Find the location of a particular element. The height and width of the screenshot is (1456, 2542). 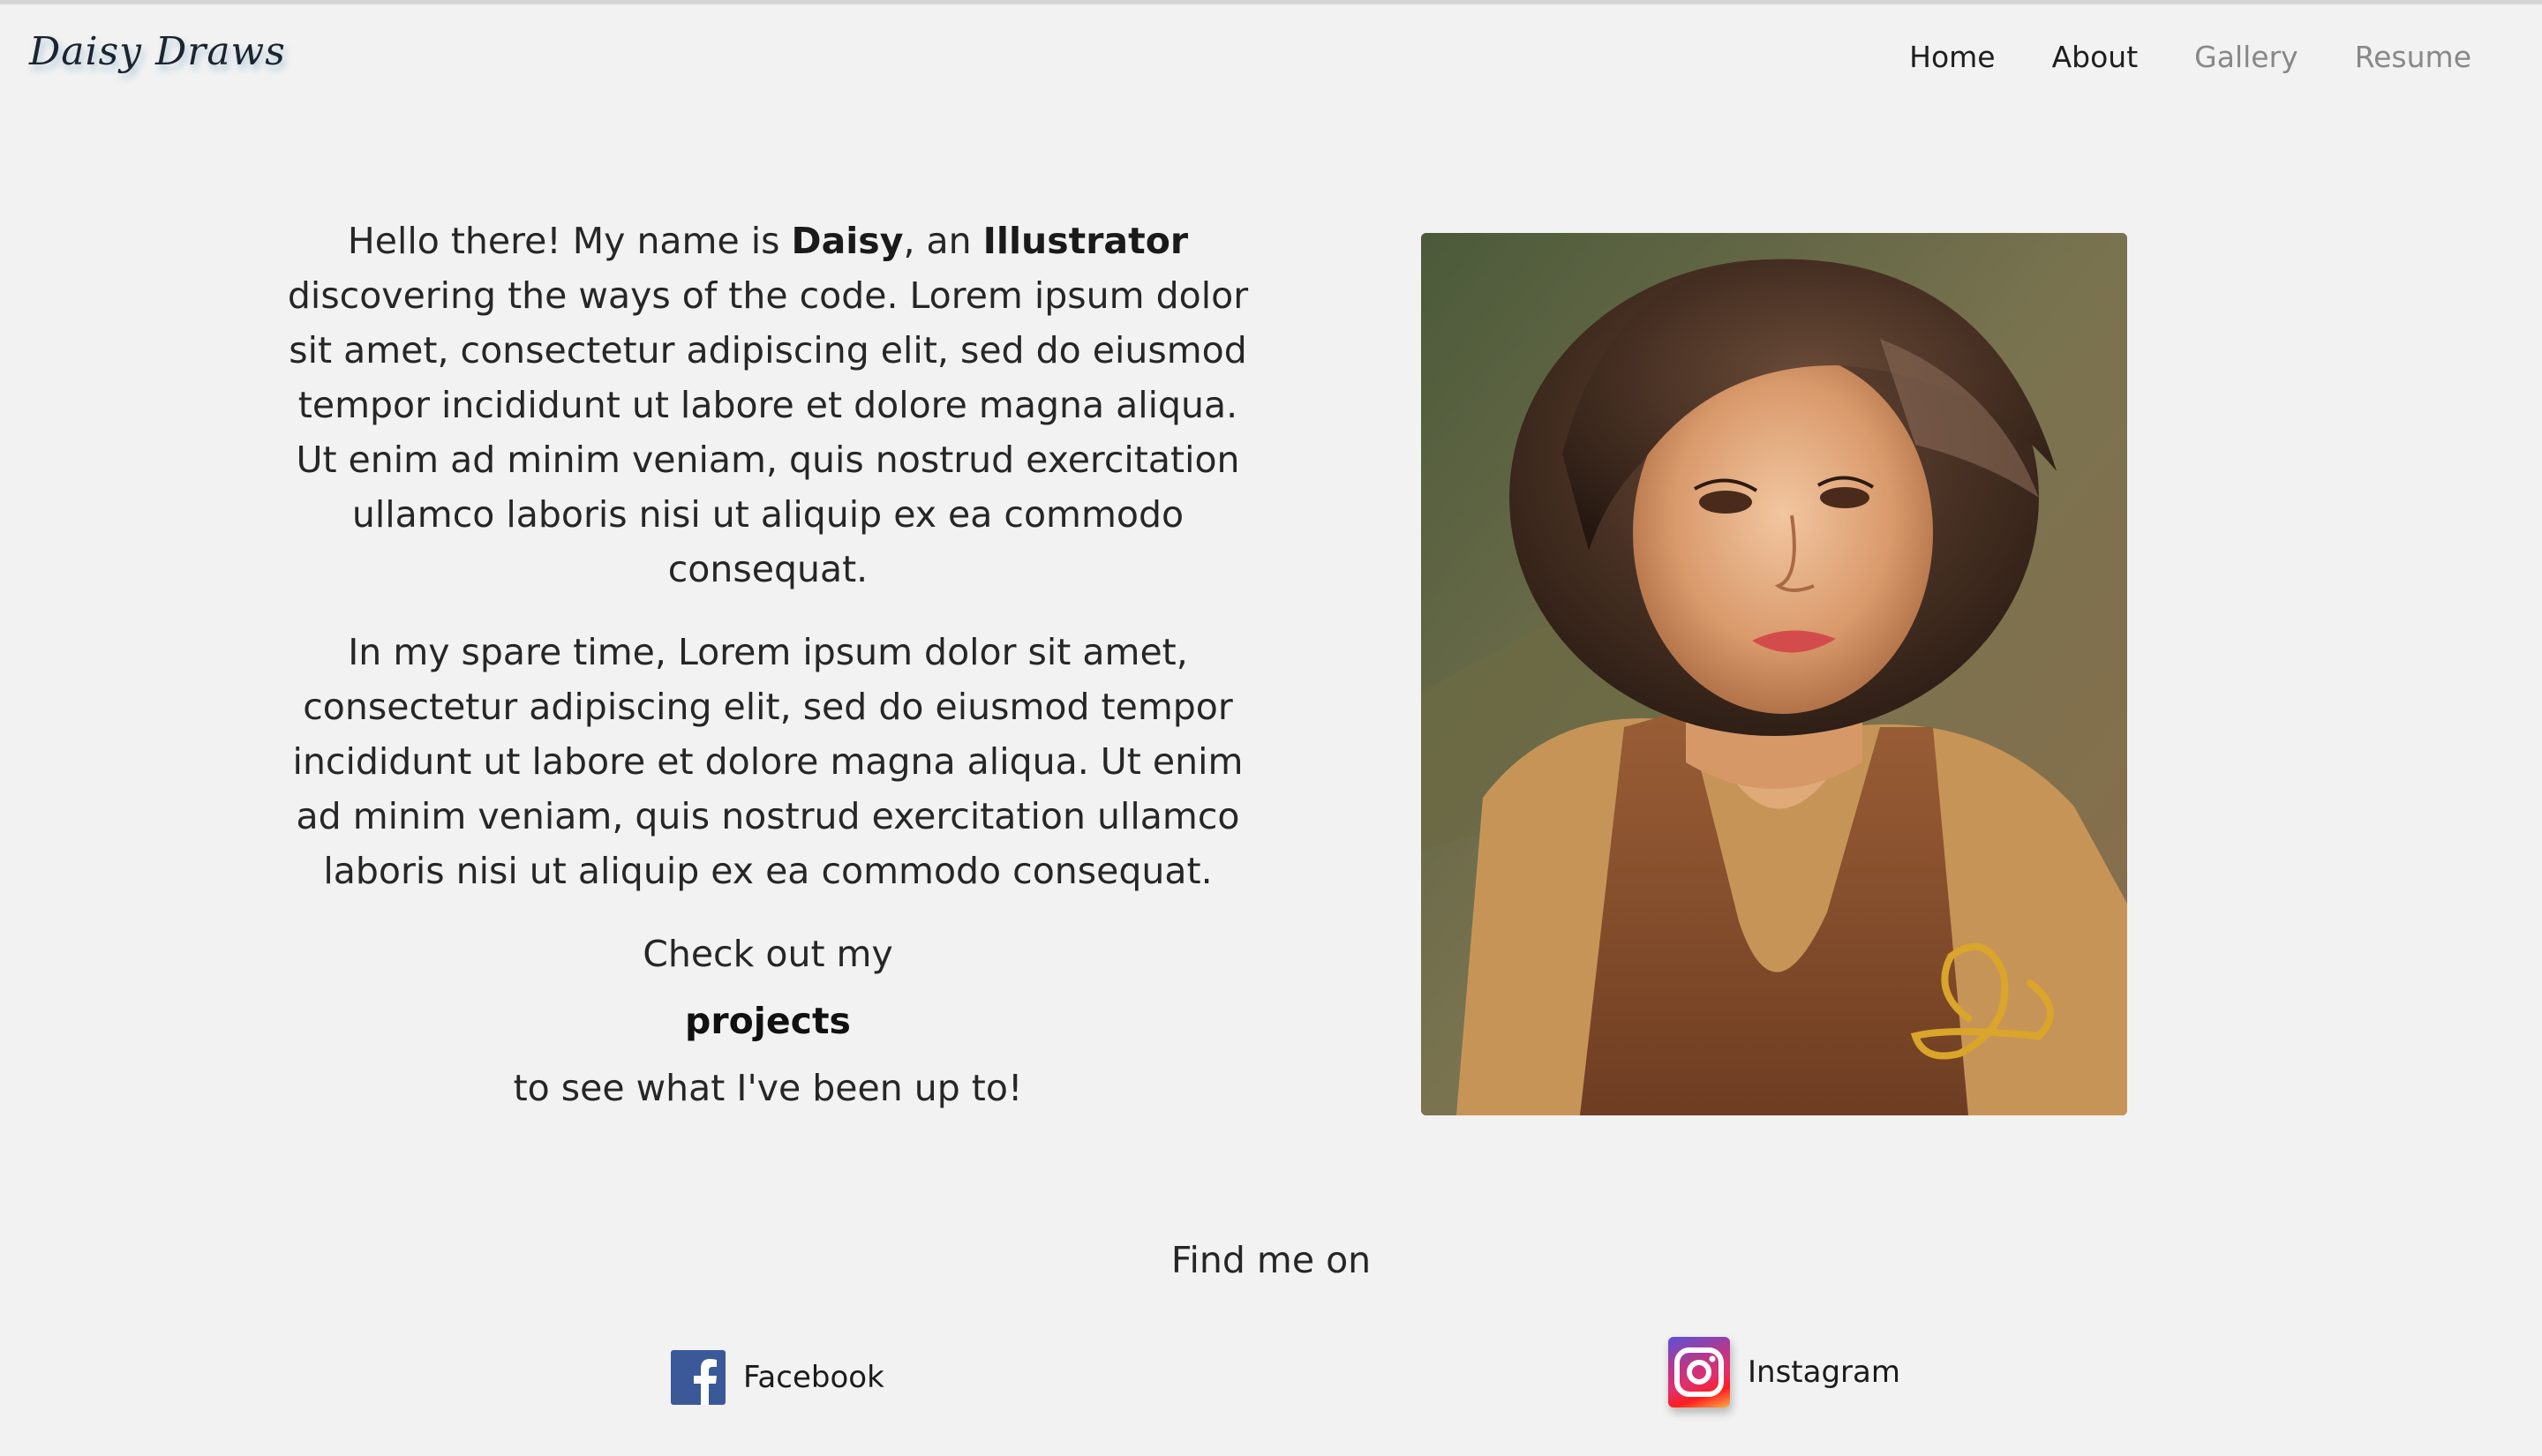

find-me-heading: Find me on is located at coordinates (1271, 1260).